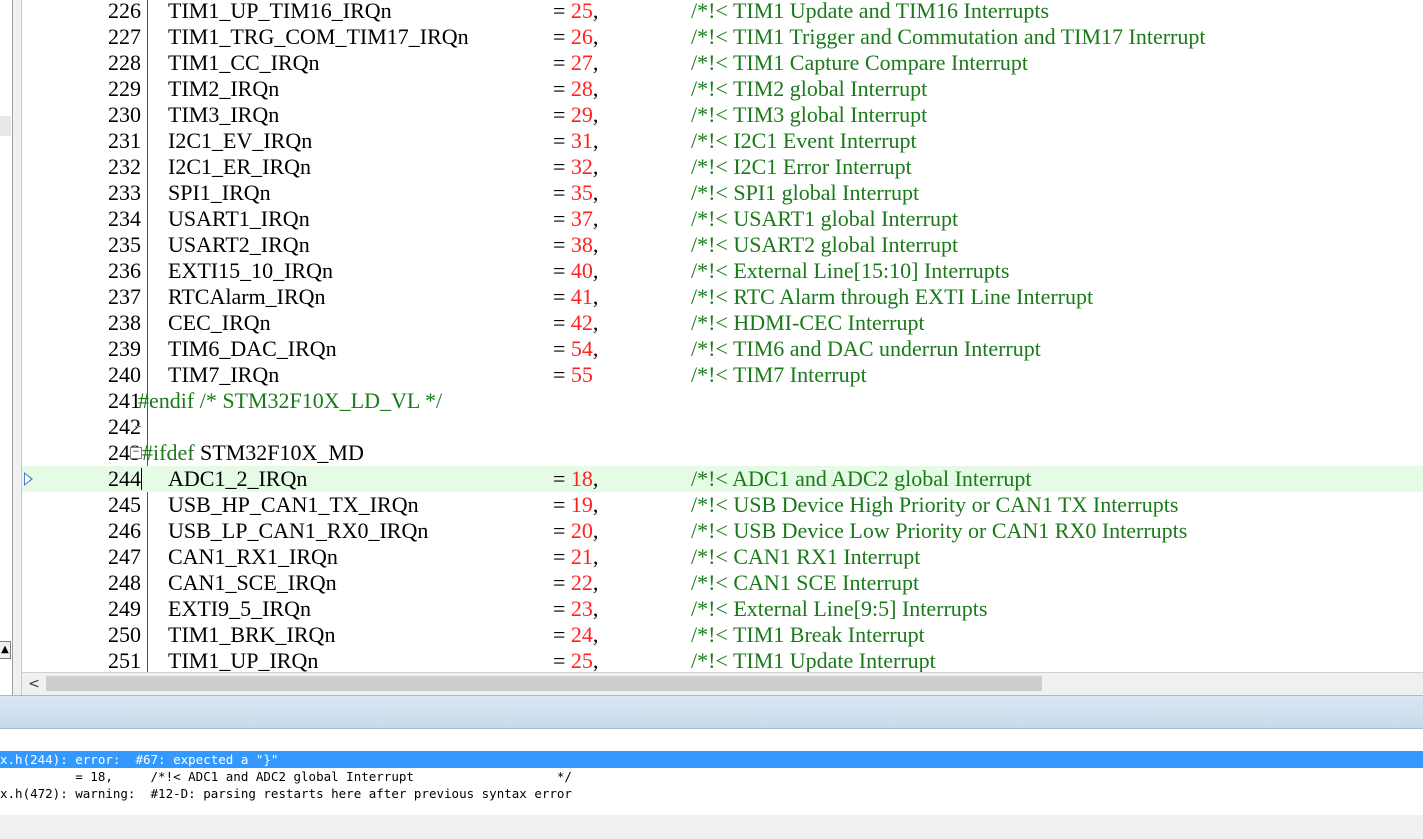 The image size is (1423, 839). I want to click on horizontal-scrollbar: <, so click(722, 683).